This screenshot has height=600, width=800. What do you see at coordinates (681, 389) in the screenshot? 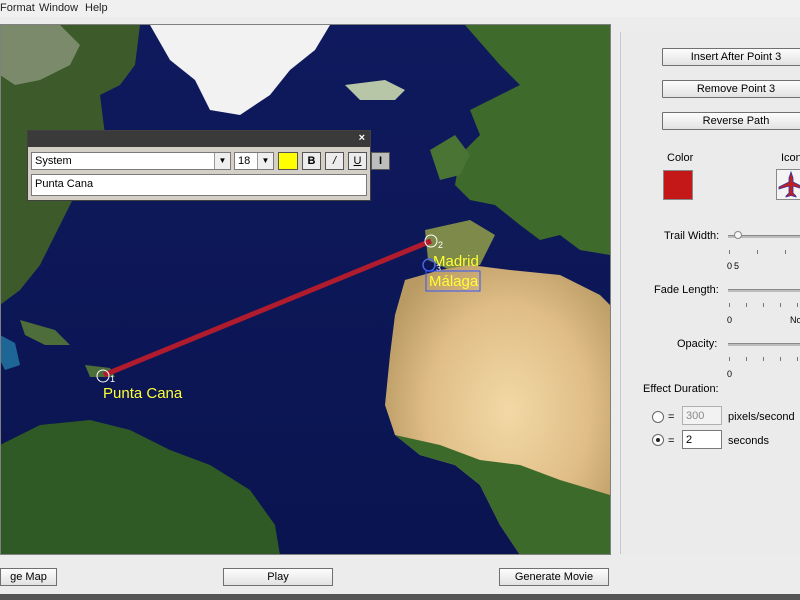
I see `effect-duration-label: Effect Duration:` at bounding box center [681, 389].